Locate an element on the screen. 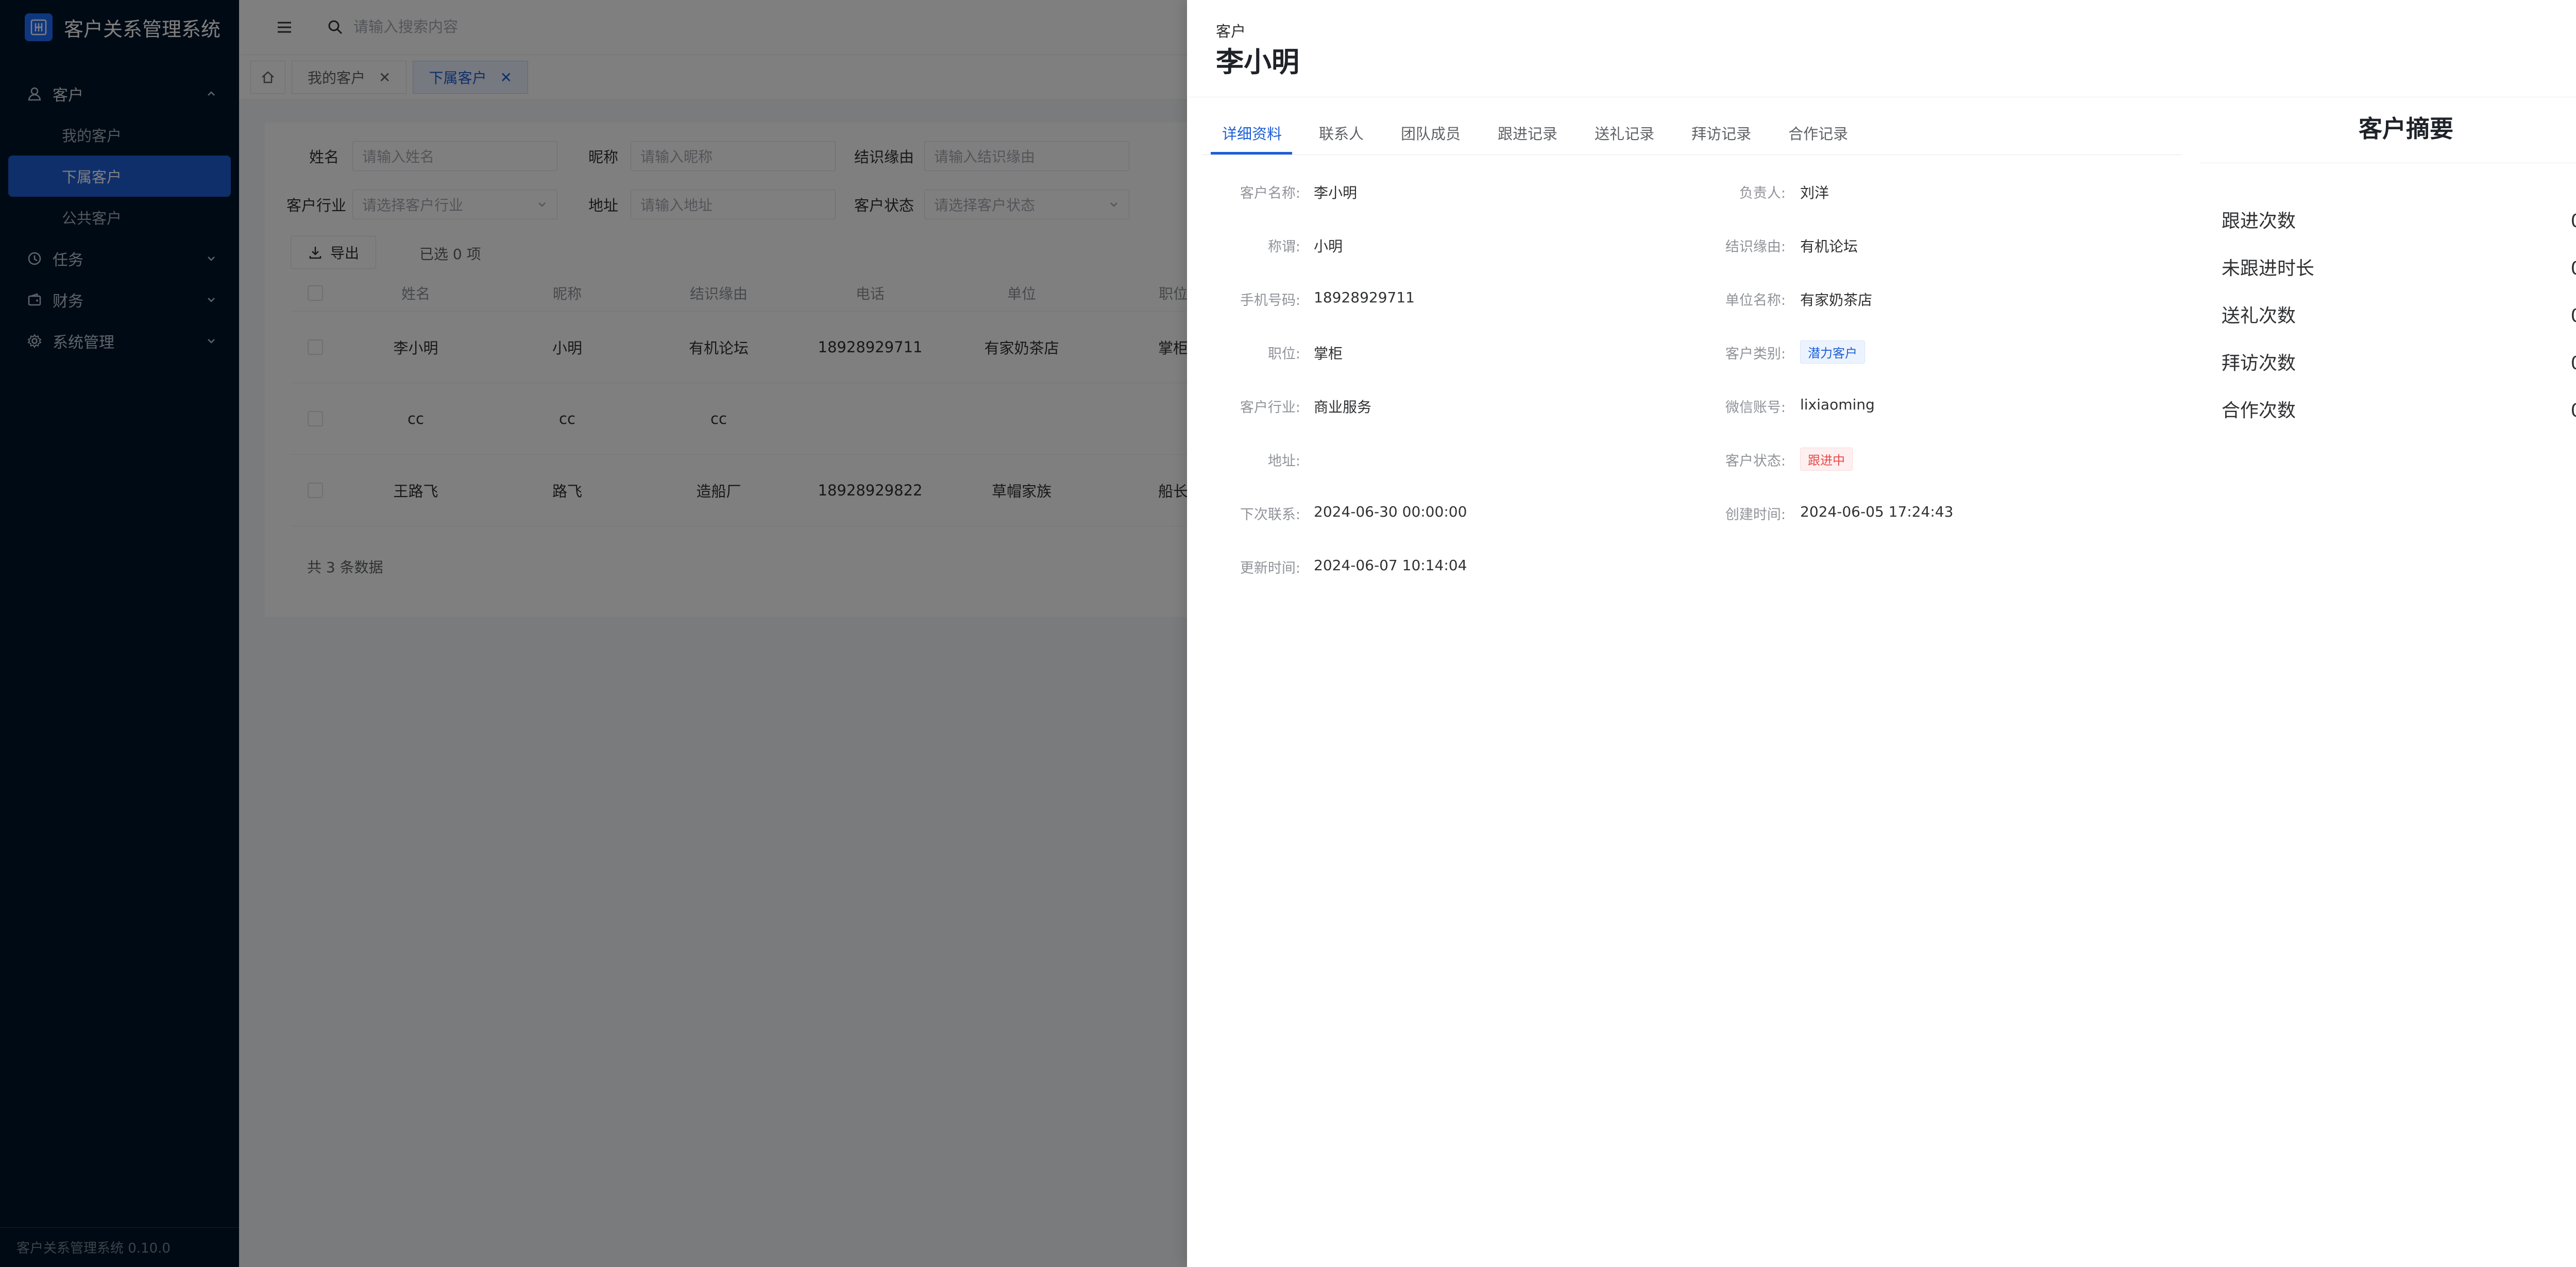 The height and width of the screenshot is (1267, 2576). field-label: 结识缘由: is located at coordinates (1755, 247).